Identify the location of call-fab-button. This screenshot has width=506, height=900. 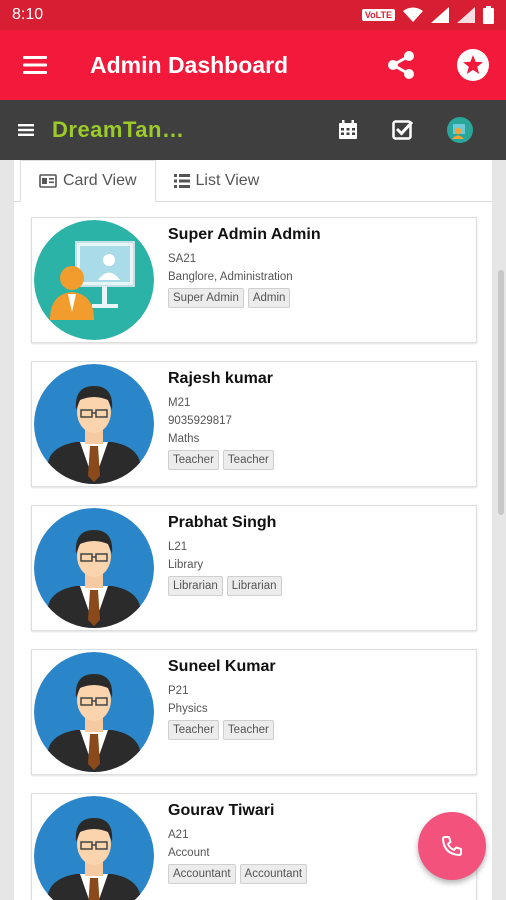
(452, 846).